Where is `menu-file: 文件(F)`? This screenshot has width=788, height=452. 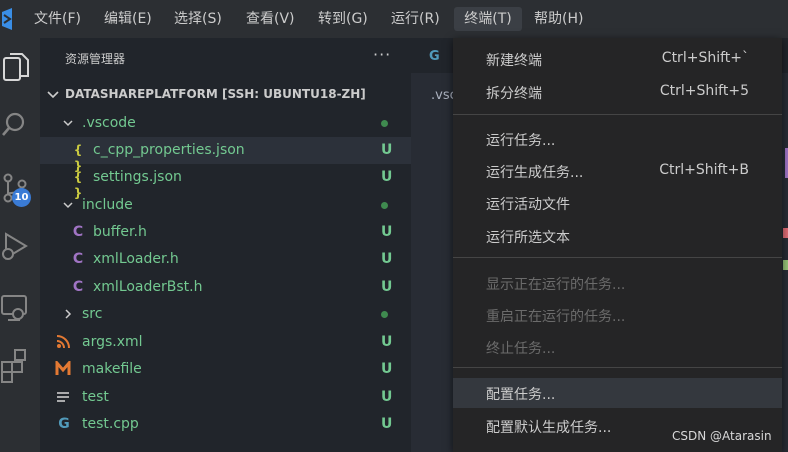
menu-file: 文件(F) is located at coordinates (57, 19).